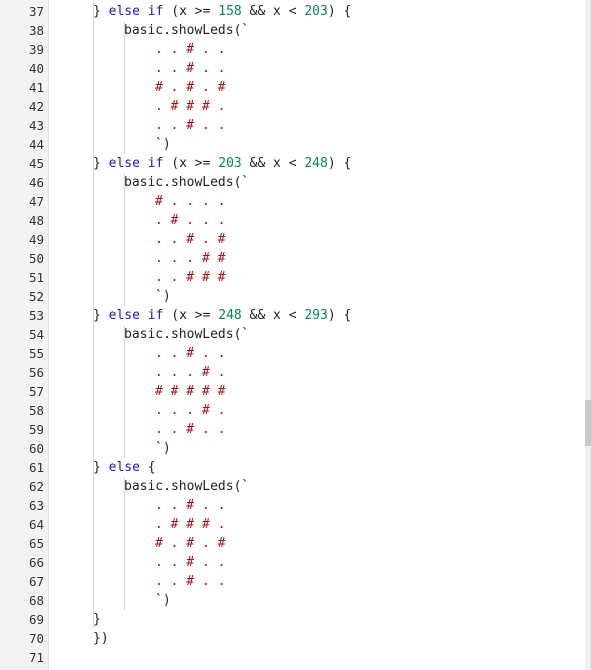 This screenshot has width=591, height=670. What do you see at coordinates (295, 657) in the screenshot?
I see `code-line: 71` at bounding box center [295, 657].